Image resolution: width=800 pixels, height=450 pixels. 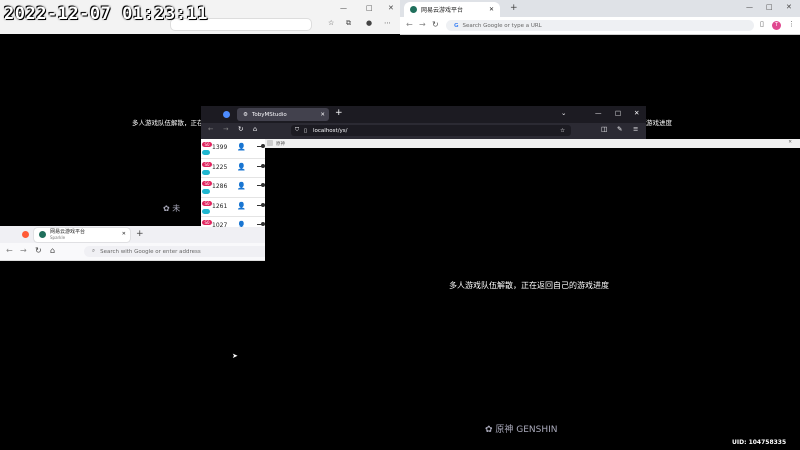 I want to click on omnibox-input: G Search Google or type a URL, so click(x=600, y=25).